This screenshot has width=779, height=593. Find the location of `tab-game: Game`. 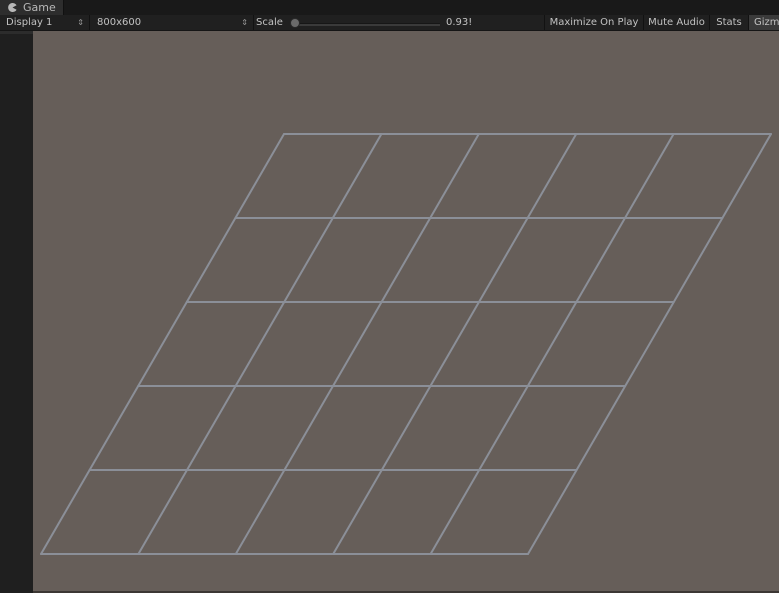

tab-game: Game is located at coordinates (32, 7).